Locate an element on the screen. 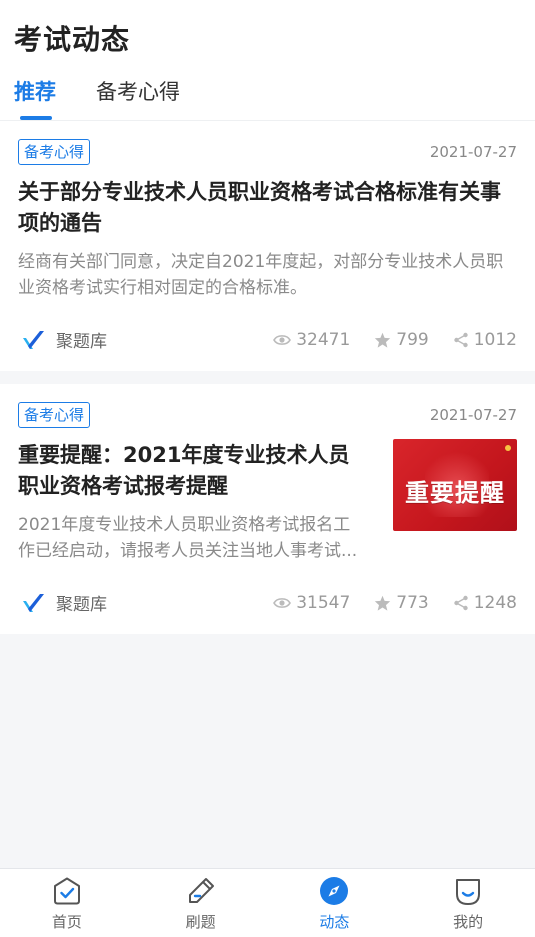 The width and height of the screenshot is (535, 937). article-thumbnail: 重要提醒 is located at coordinates (455, 485).